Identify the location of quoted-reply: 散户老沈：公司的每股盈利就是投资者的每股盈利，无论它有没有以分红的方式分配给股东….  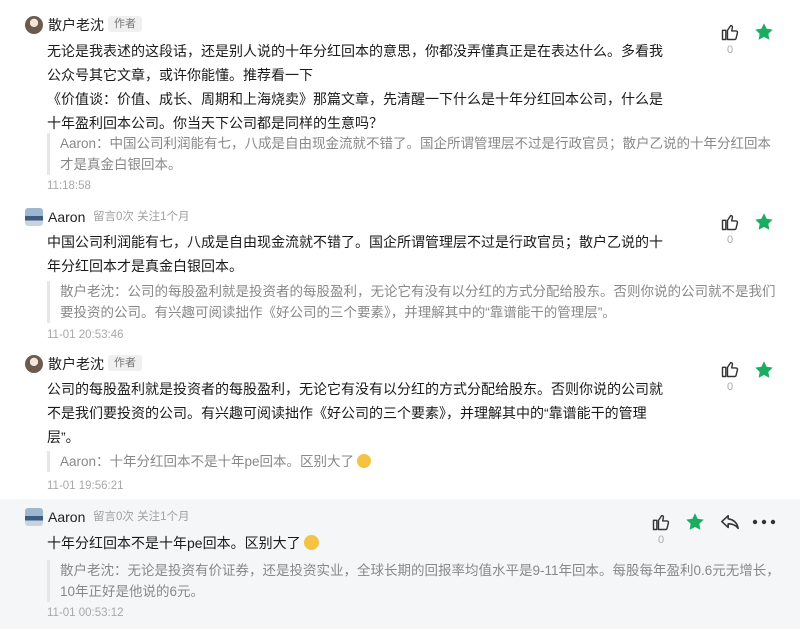
(411, 302).